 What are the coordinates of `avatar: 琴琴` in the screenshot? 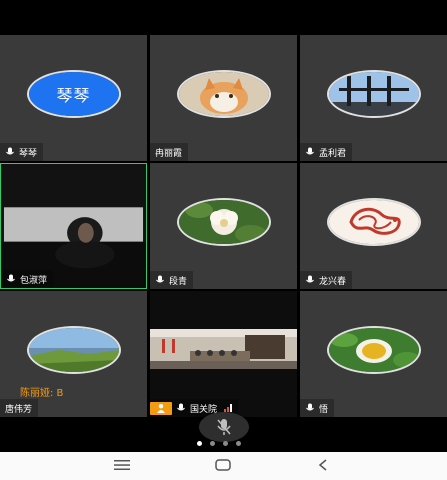 It's located at (73, 94).